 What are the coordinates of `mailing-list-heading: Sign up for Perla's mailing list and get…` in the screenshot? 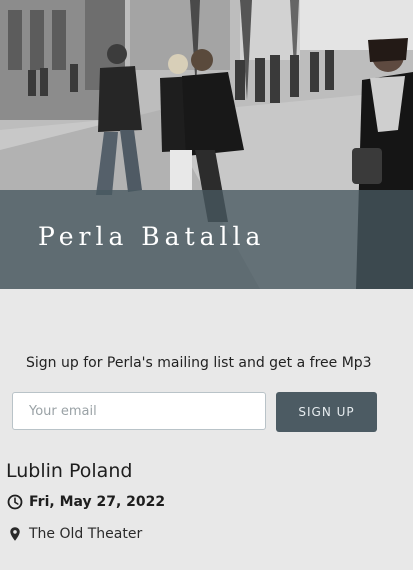 It's located at (199, 363).